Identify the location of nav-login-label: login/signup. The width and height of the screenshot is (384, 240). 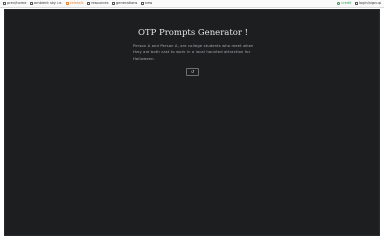
(370, 3).